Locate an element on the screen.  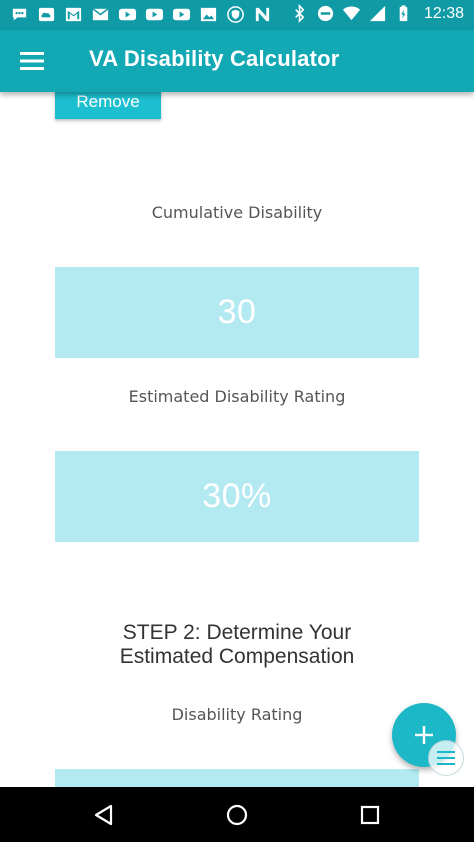
navigation-bar is located at coordinates (237, 814).